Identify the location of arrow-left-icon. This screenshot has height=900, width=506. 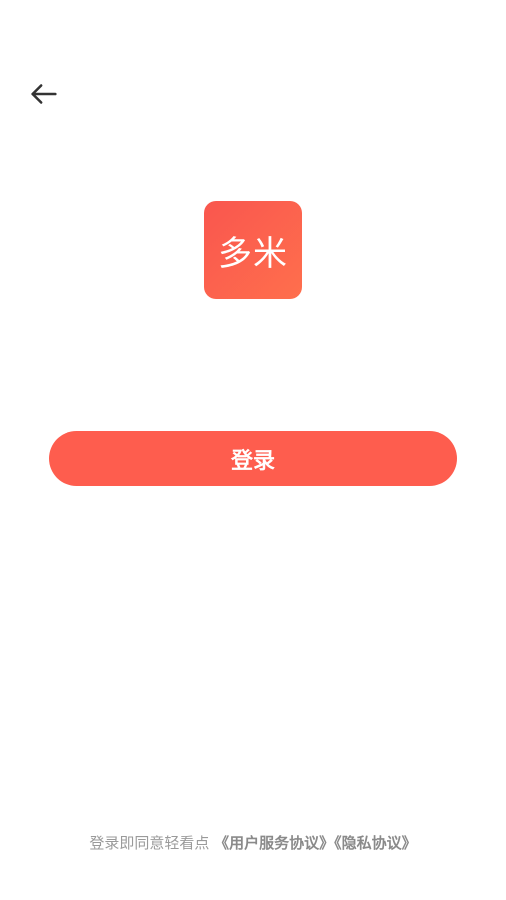
(44, 94).